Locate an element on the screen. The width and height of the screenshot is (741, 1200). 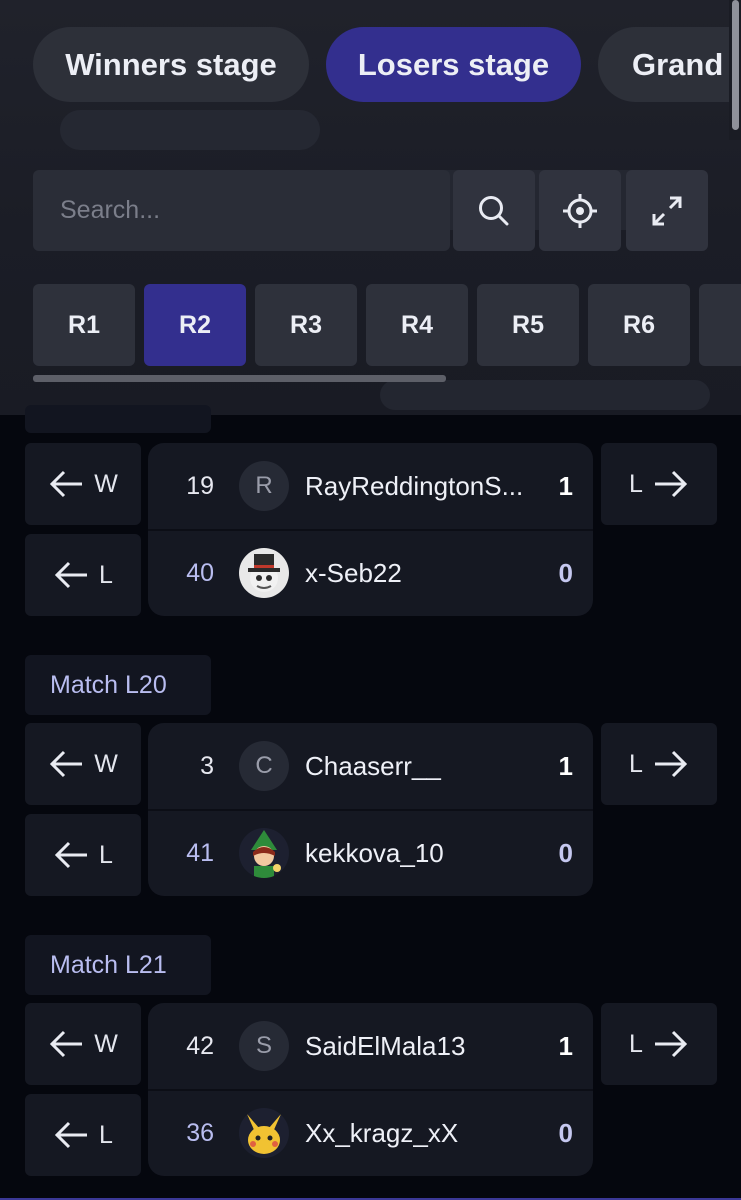
player-seed: 41 is located at coordinates (200, 852).